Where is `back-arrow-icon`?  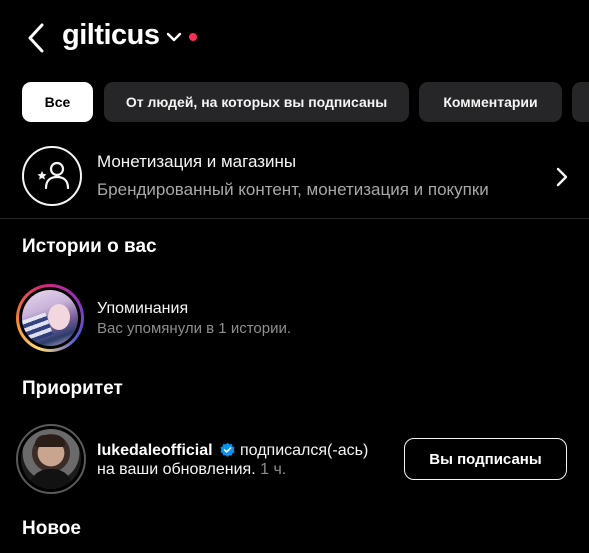 back-arrow-icon is located at coordinates (36, 38).